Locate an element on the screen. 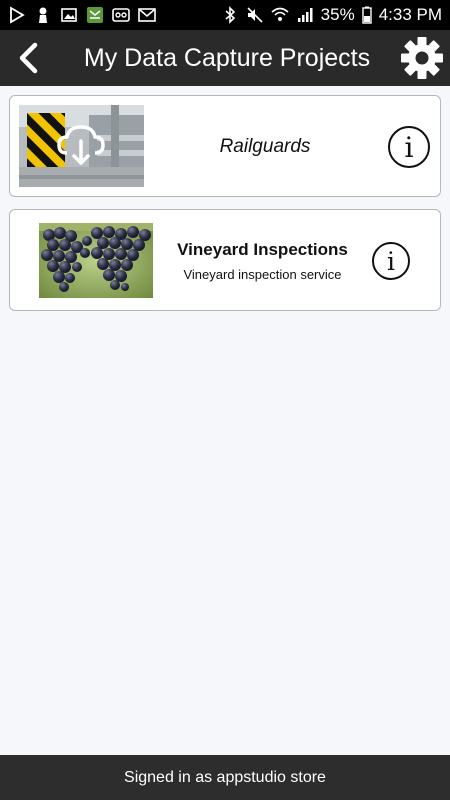 This screenshot has width=450, height=800. signed-in-text: Signed in as appstudio store is located at coordinates (225, 777).